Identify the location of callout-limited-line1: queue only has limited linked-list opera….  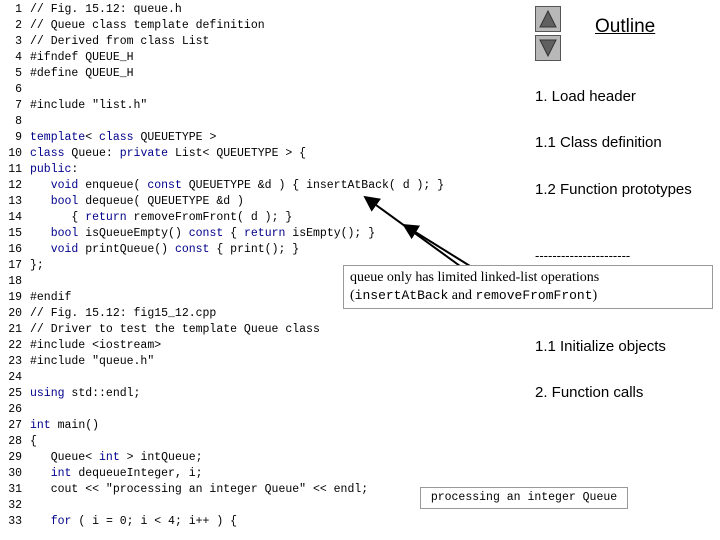
(475, 277).